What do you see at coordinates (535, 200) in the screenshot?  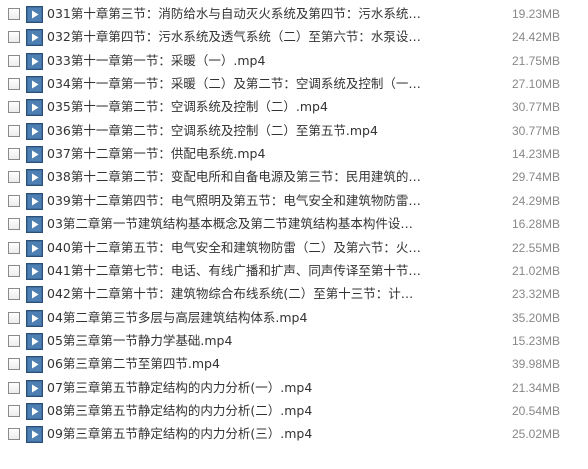 I see `file-size: 24.29MB` at bounding box center [535, 200].